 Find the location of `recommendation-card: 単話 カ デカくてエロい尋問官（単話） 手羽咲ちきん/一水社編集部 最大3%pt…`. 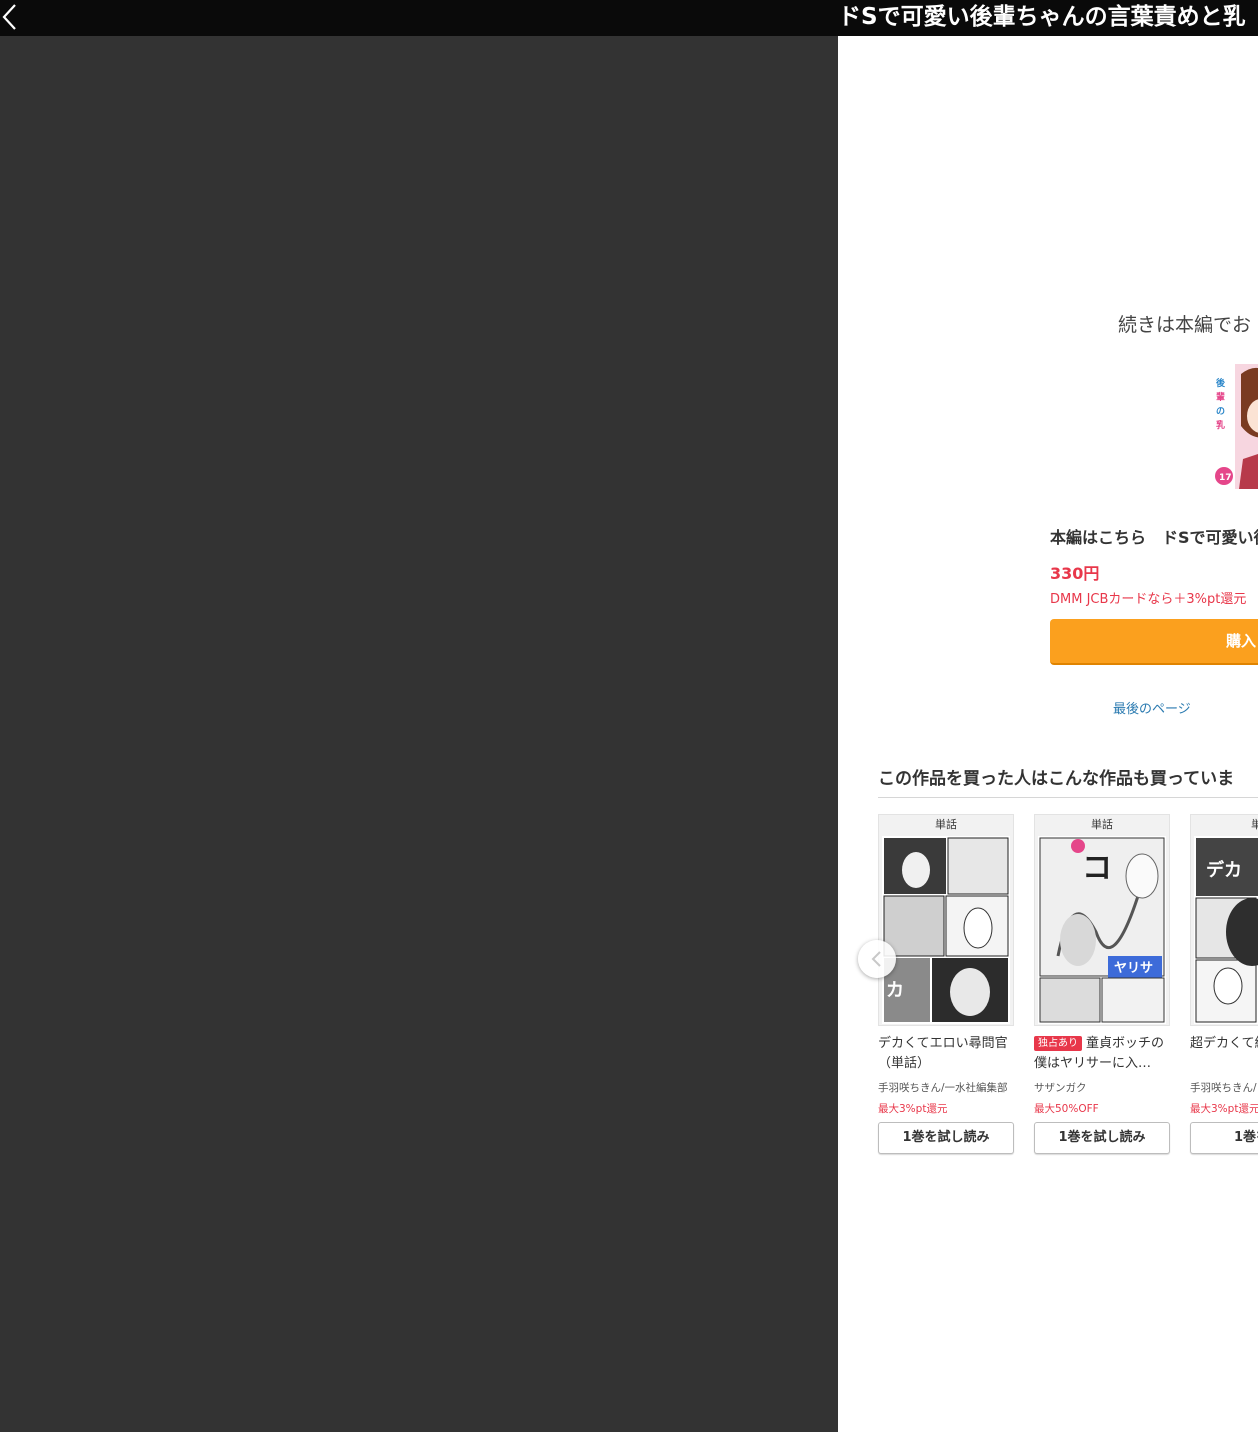

recommendation-card: 単話 カ デカくてエロい尋問官（単話） 手羽咲ちきん/一水社編集部 最大3%pt… is located at coordinates (946, 984).